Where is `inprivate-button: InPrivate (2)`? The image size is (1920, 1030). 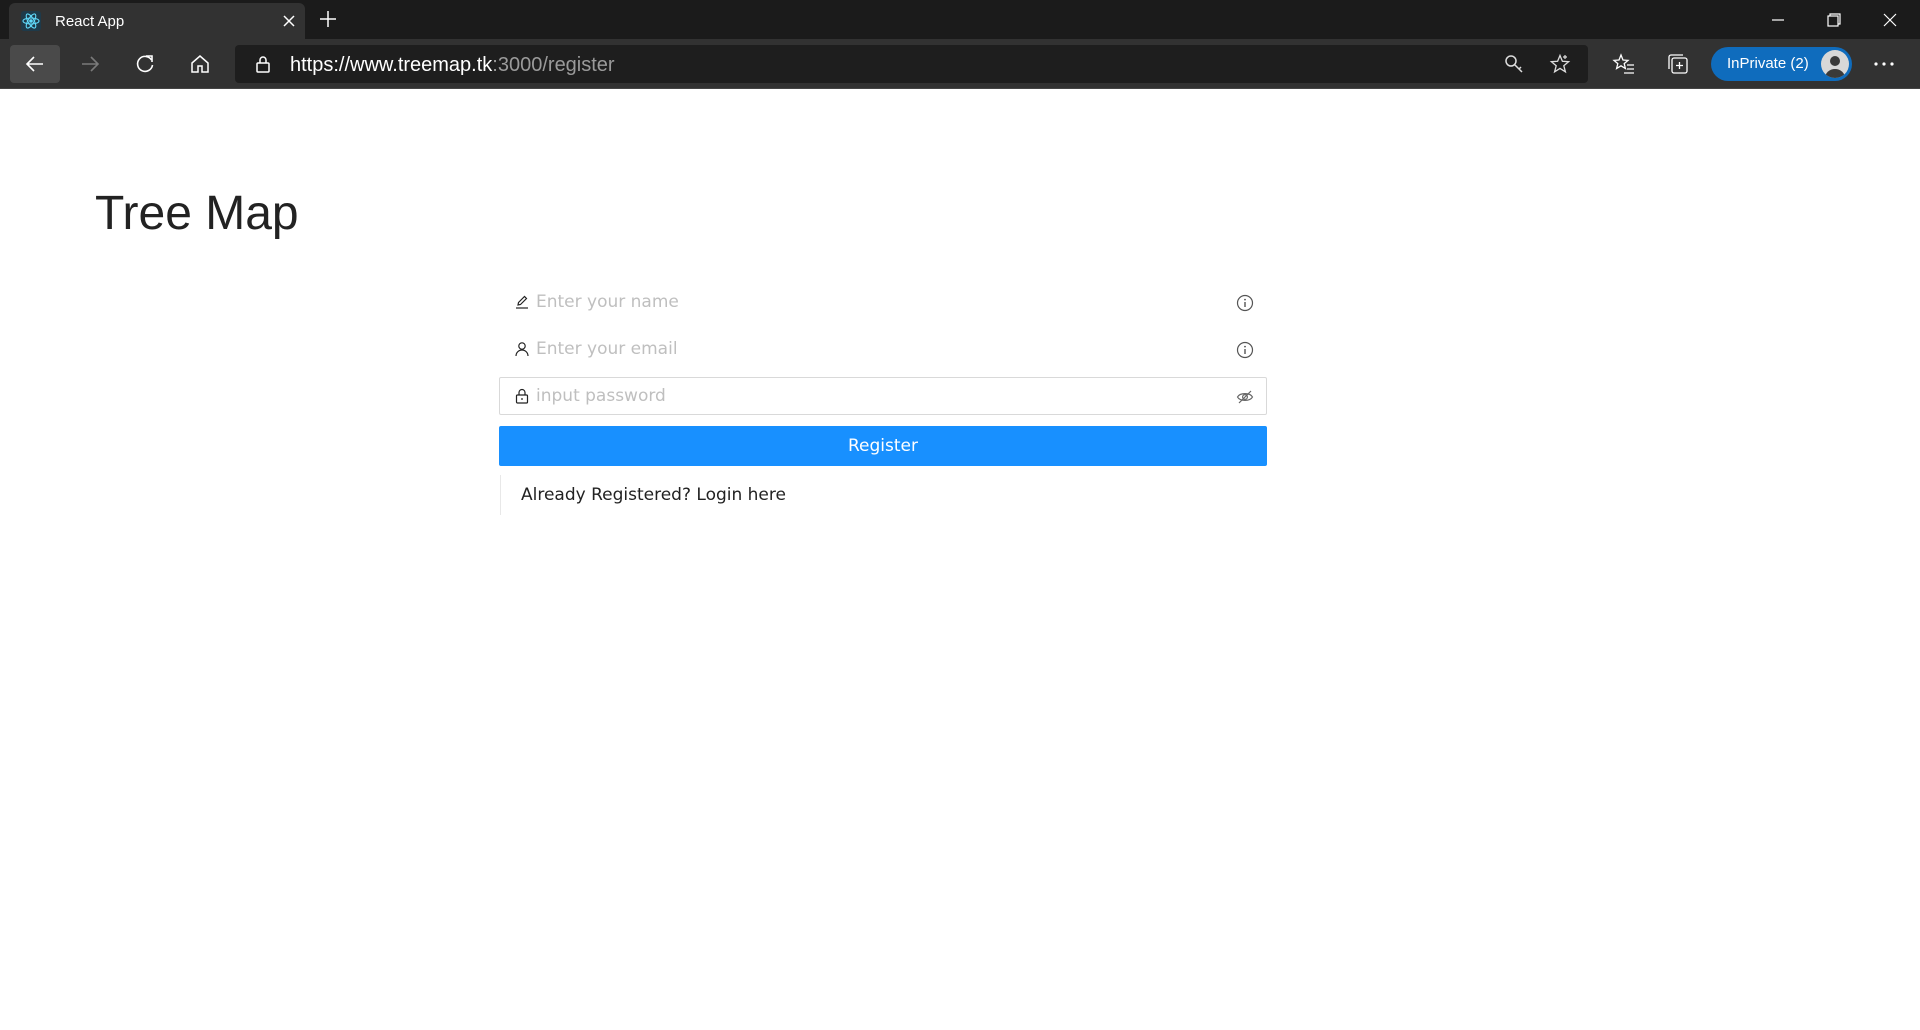
inprivate-button: InPrivate (2) is located at coordinates (1781, 64).